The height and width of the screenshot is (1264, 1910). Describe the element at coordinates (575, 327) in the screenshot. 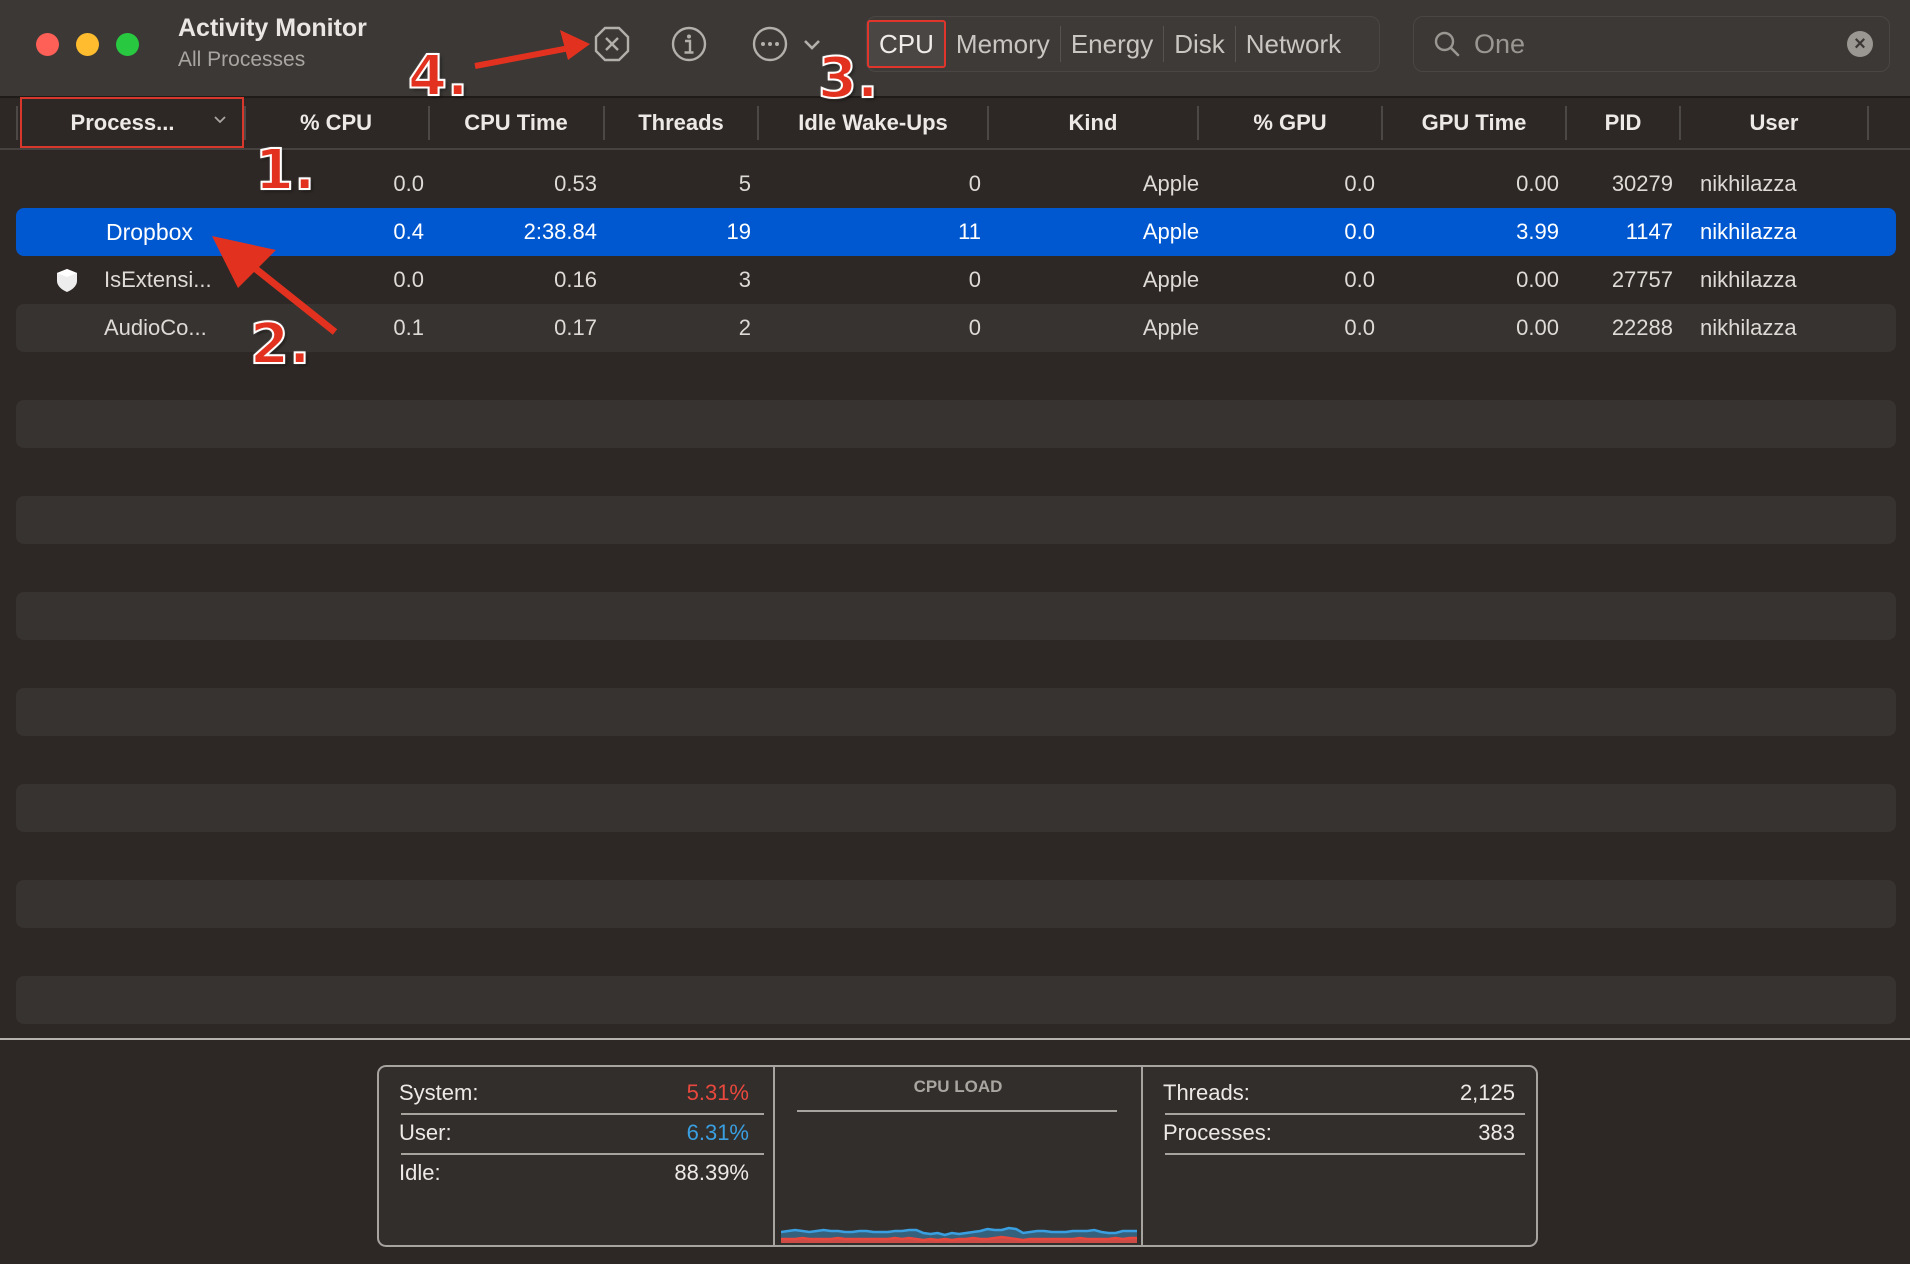

I see `cell-cpu-time: 0.17` at that location.